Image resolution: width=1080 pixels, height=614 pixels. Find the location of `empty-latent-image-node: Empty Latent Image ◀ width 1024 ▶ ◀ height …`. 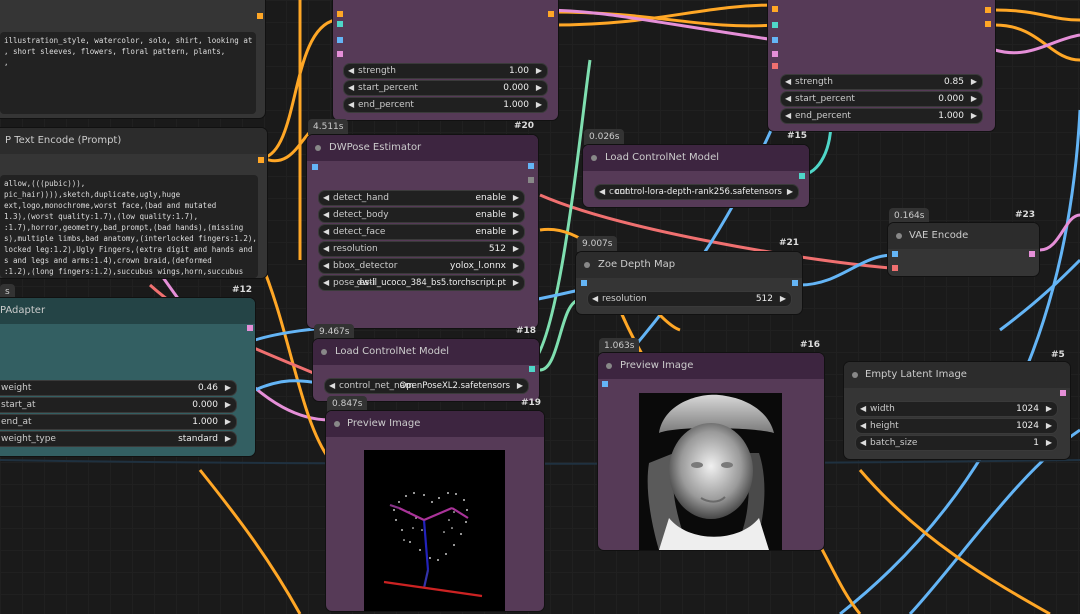

empty-latent-image-node: Empty Latent Image ◀ width 1024 ▶ ◀ height … is located at coordinates (957, 410).